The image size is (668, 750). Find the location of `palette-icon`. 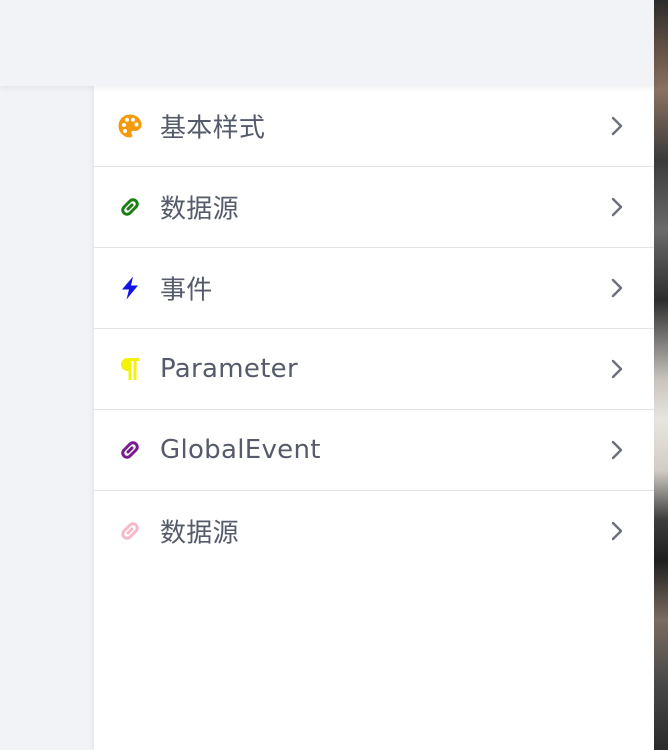

palette-icon is located at coordinates (130, 126).